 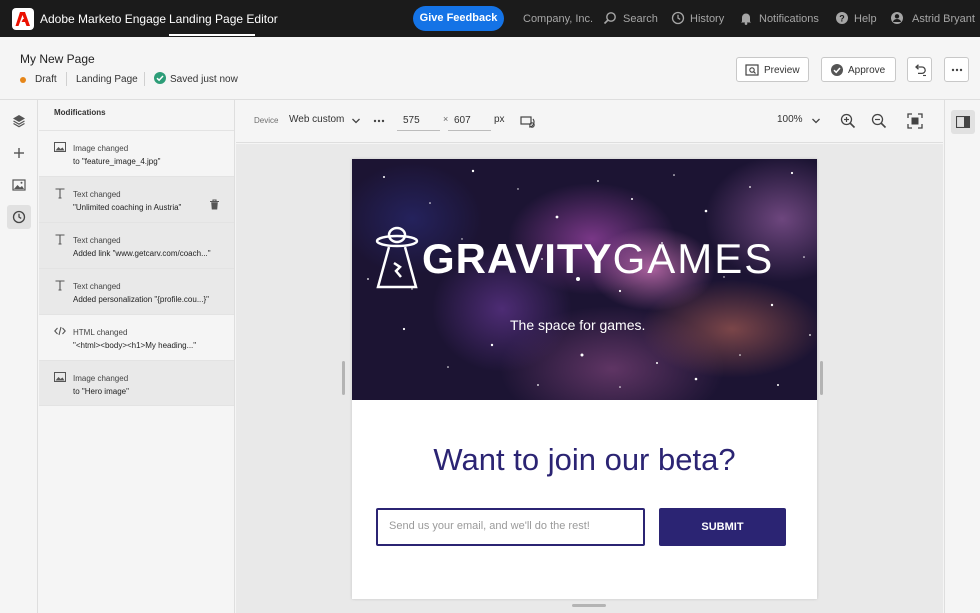 I want to click on modification-description: "Unlimited coaching in Austria", so click(x=127, y=207).